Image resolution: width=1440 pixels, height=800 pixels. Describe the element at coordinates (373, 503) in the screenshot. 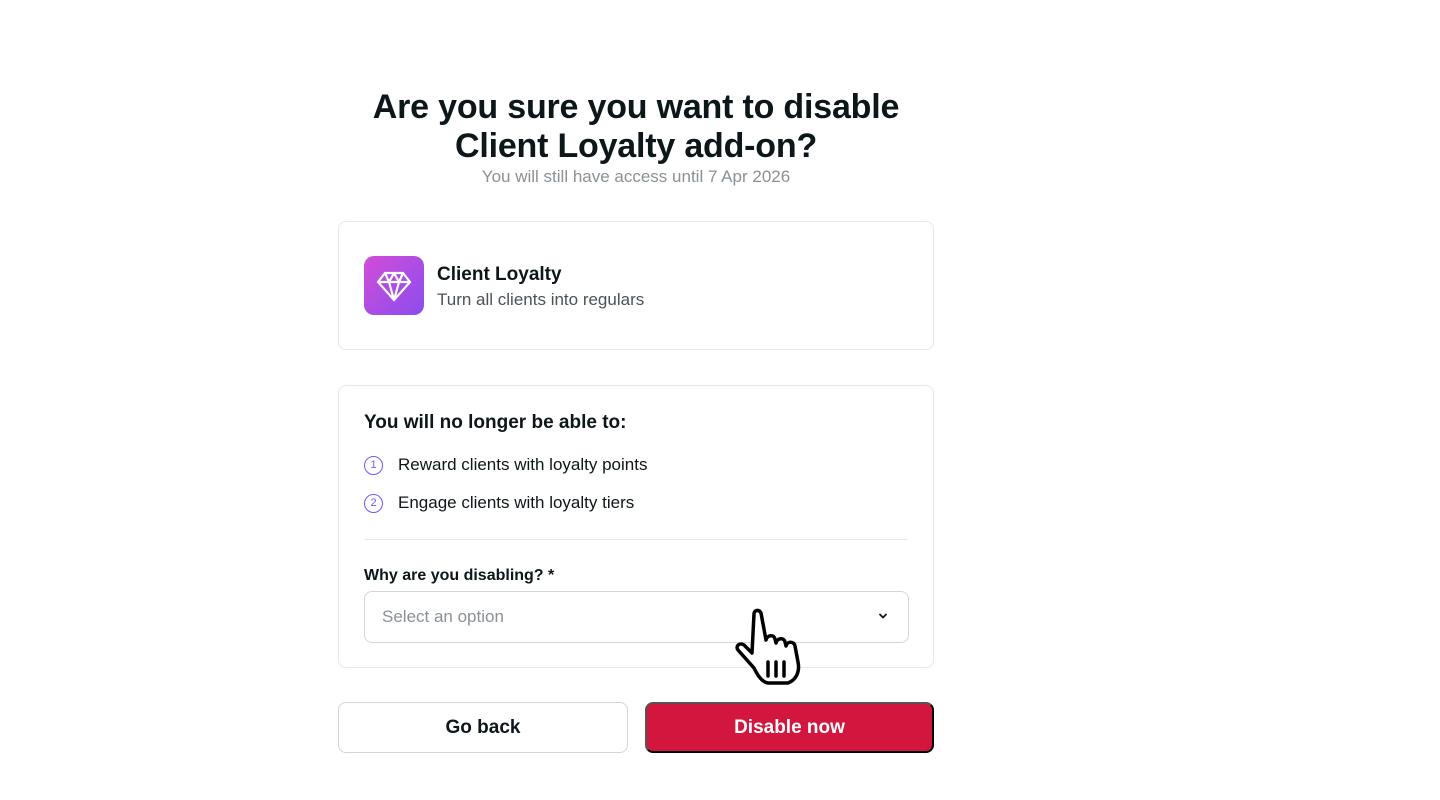

I see `number-badge: 2` at that location.